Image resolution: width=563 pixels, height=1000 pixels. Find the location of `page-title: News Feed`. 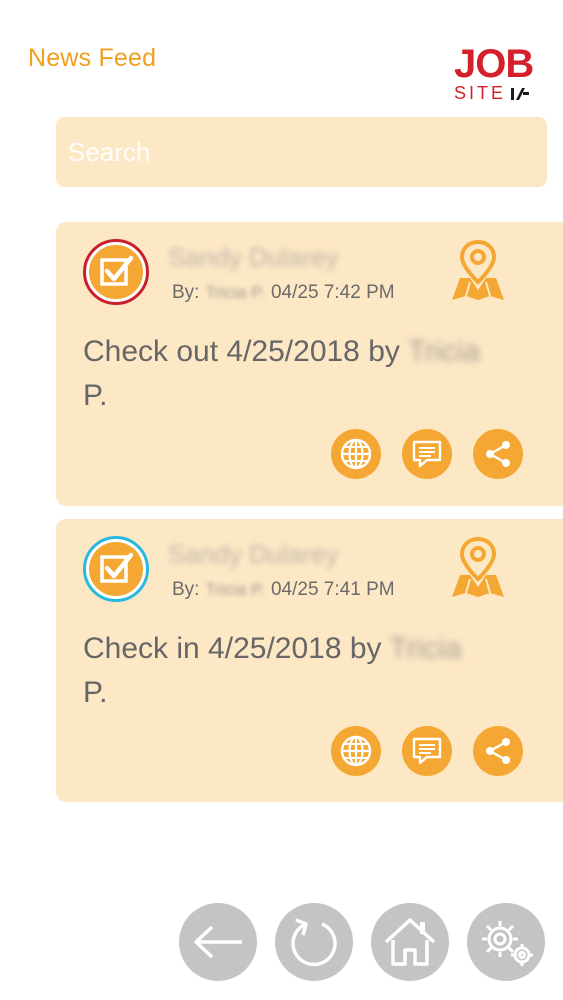

page-title: News Feed is located at coordinates (92, 58).